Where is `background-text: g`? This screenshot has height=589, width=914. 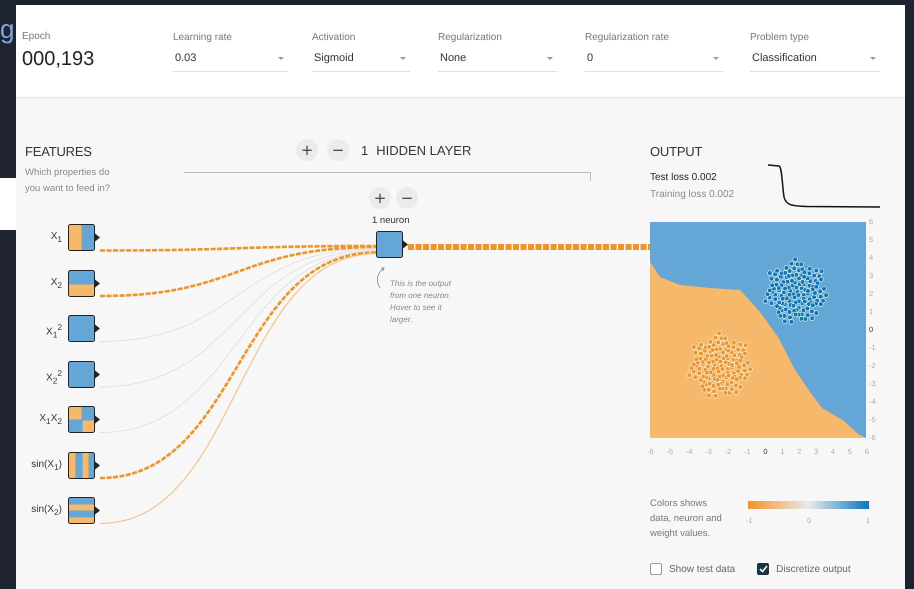
background-text: g is located at coordinates (8, 29).